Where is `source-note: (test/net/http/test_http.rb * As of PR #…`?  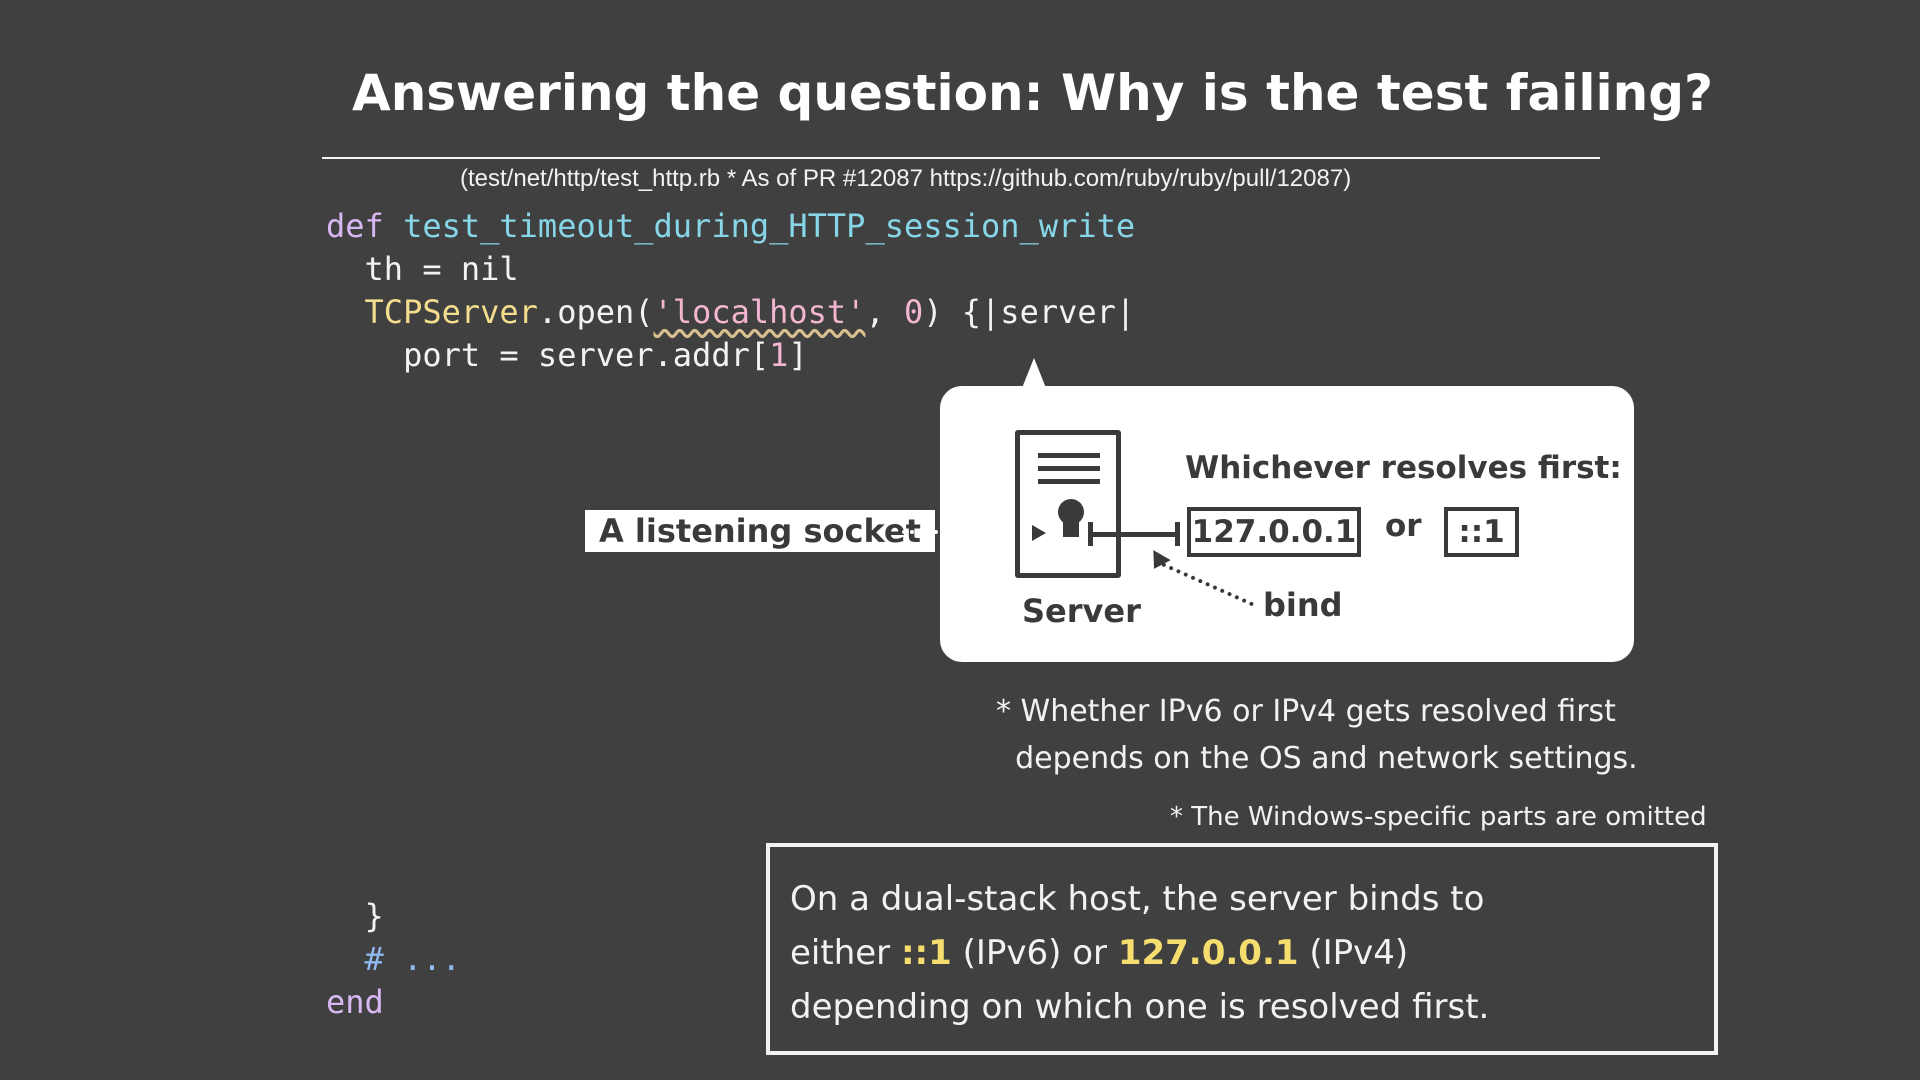 source-note: (test/net/http/test_http.rb * As of PR #… is located at coordinates (906, 178).